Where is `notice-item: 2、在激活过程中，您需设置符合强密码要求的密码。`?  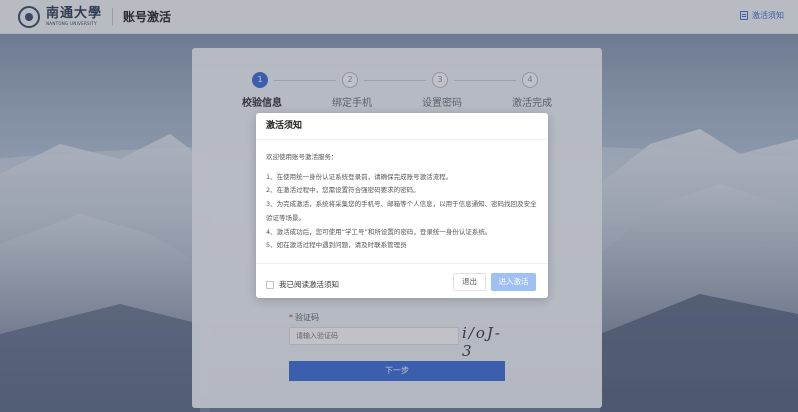
notice-item: 2、在激活过程中，您需设置符合强密码要求的密码。 is located at coordinates (343, 190).